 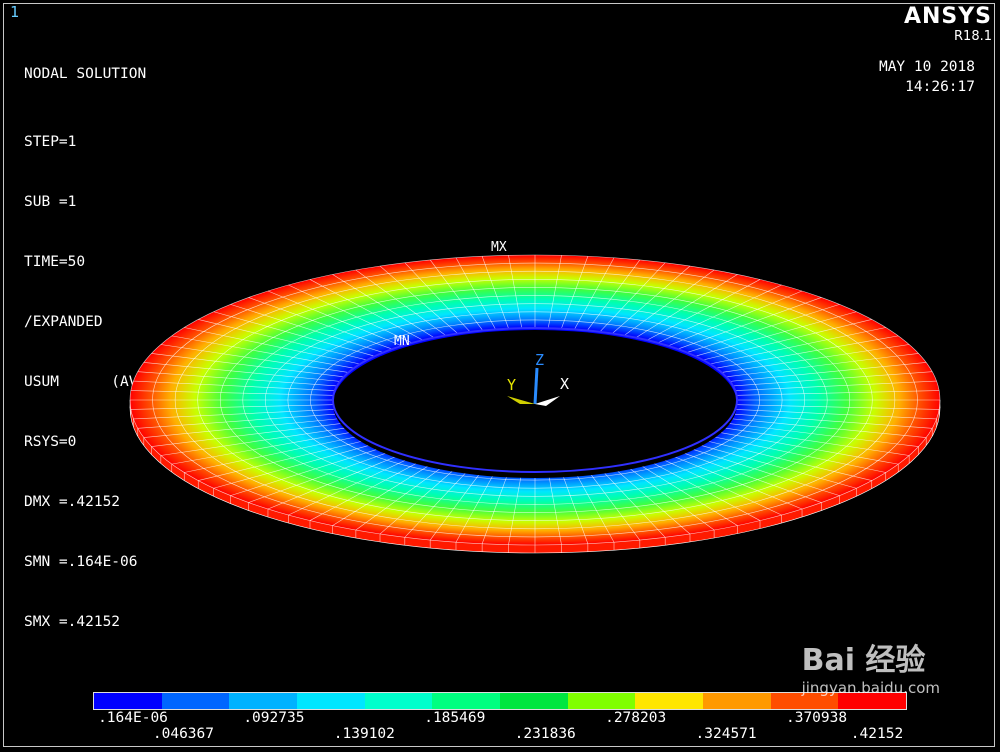 What do you see at coordinates (183, 734) in the screenshot?
I see `contour-legend-label: .046367` at bounding box center [183, 734].